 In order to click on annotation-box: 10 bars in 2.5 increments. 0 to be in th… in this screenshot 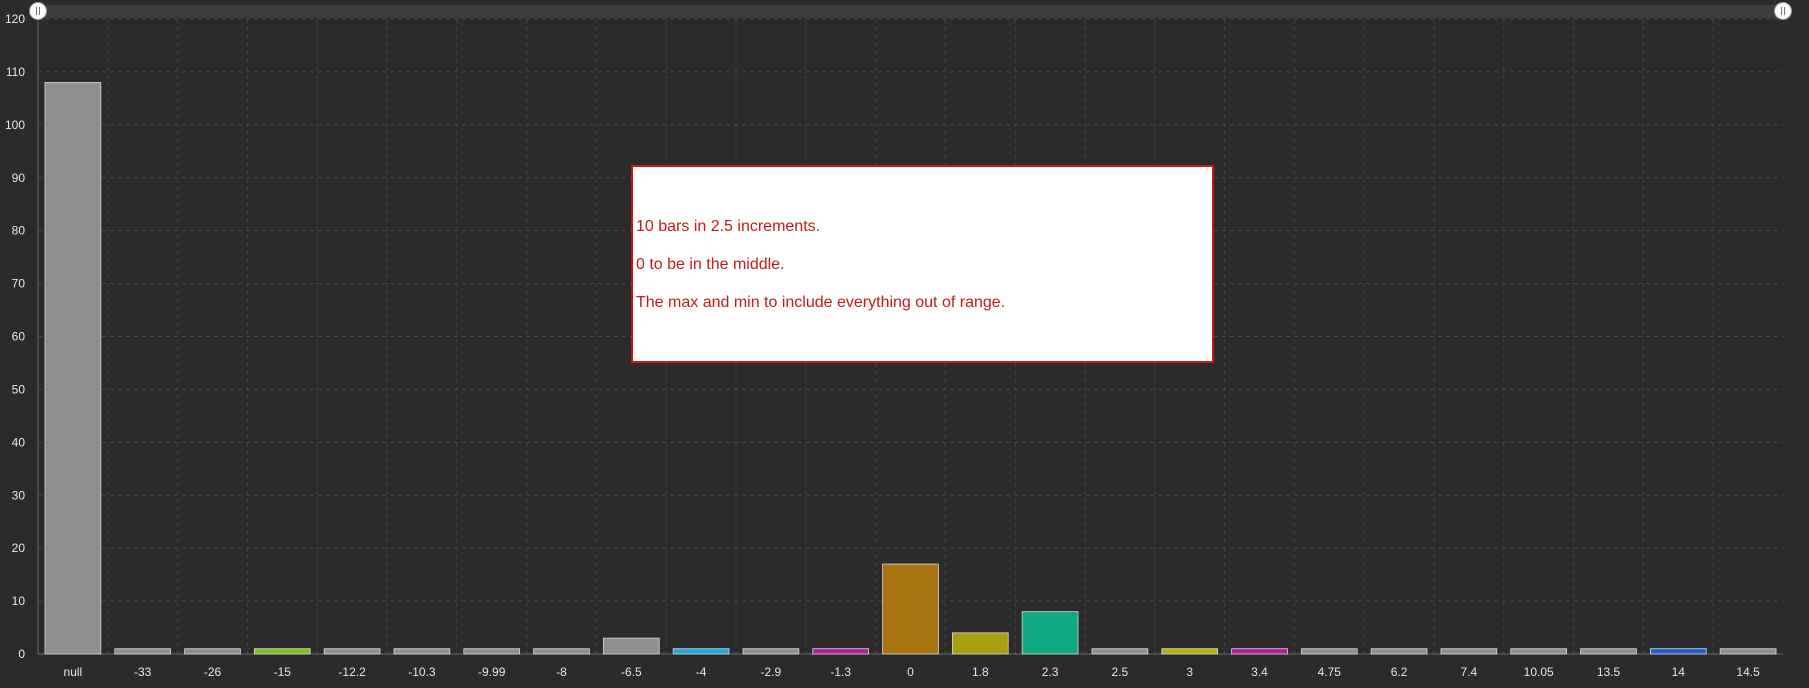, I will do `click(922, 264)`.